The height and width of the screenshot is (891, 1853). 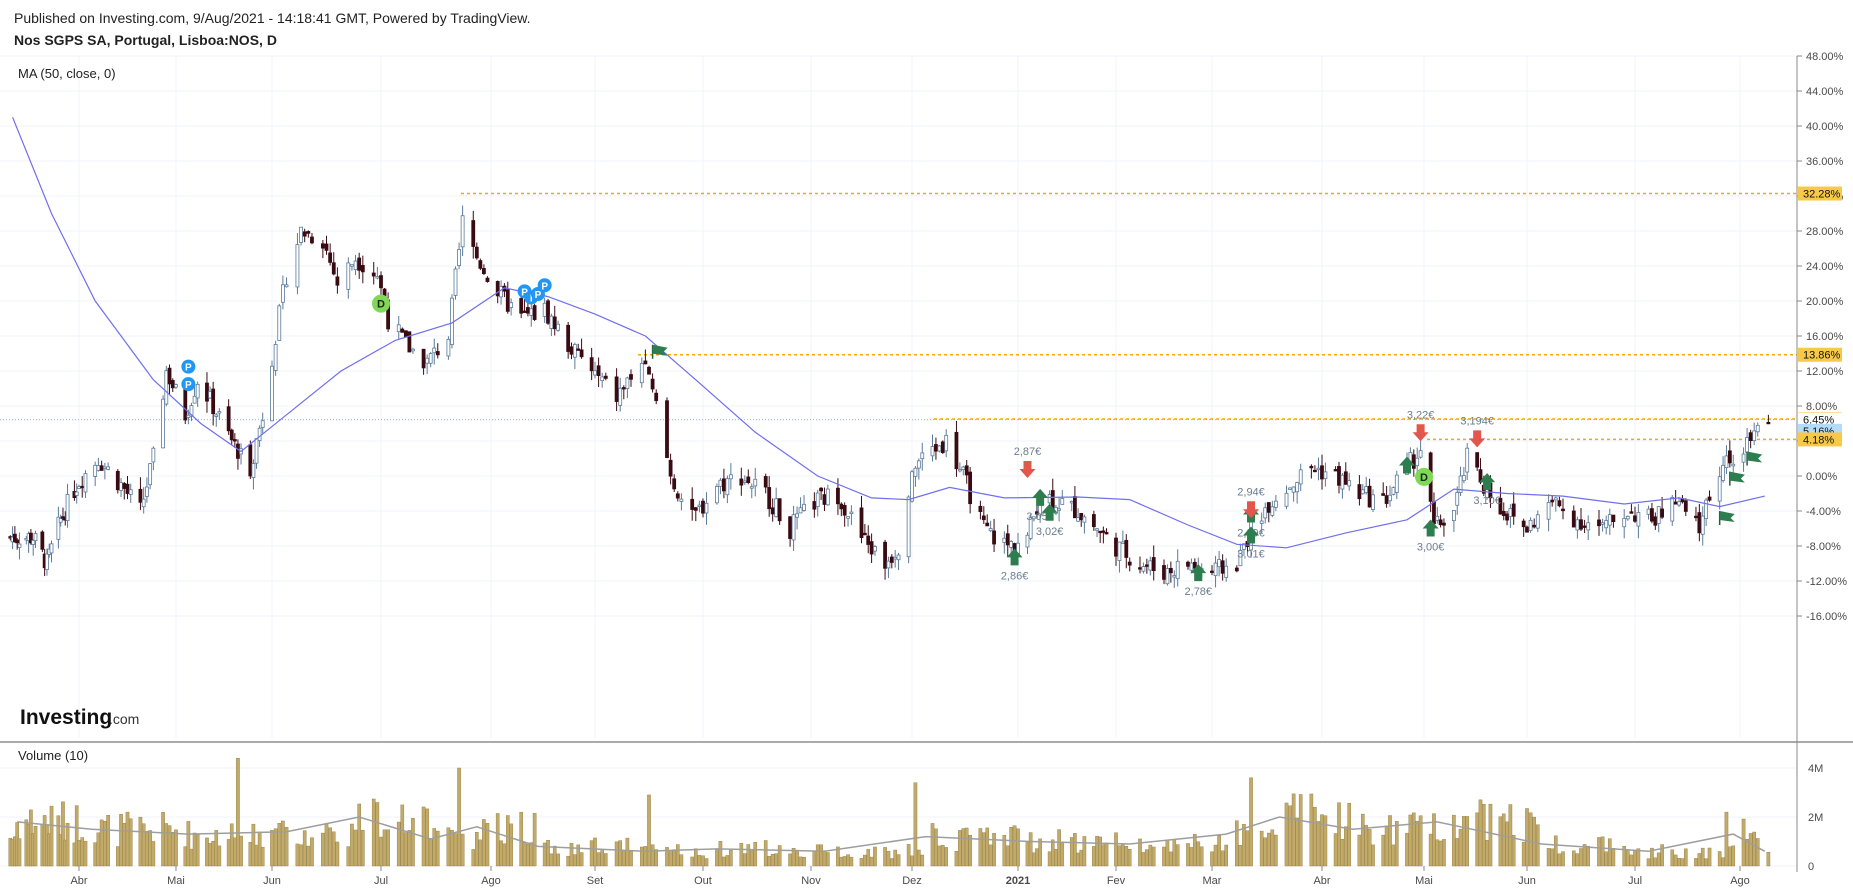 I want to click on volume-bars, so click(x=889, y=812).